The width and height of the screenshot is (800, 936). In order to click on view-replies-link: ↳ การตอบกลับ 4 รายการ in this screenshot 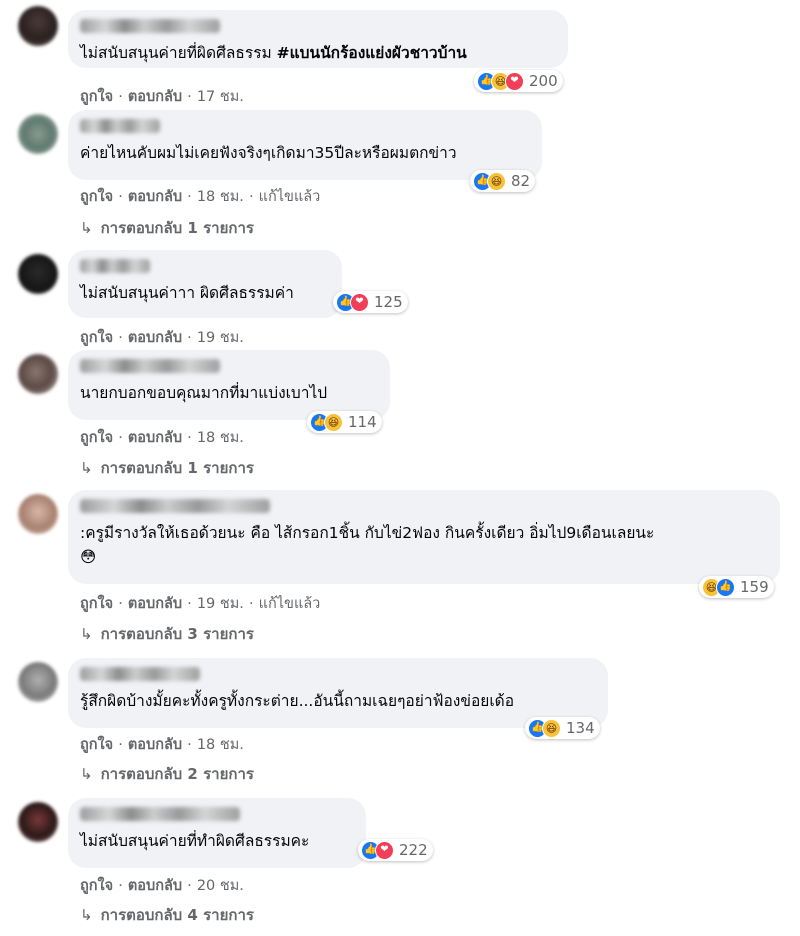, I will do `click(167, 915)`.